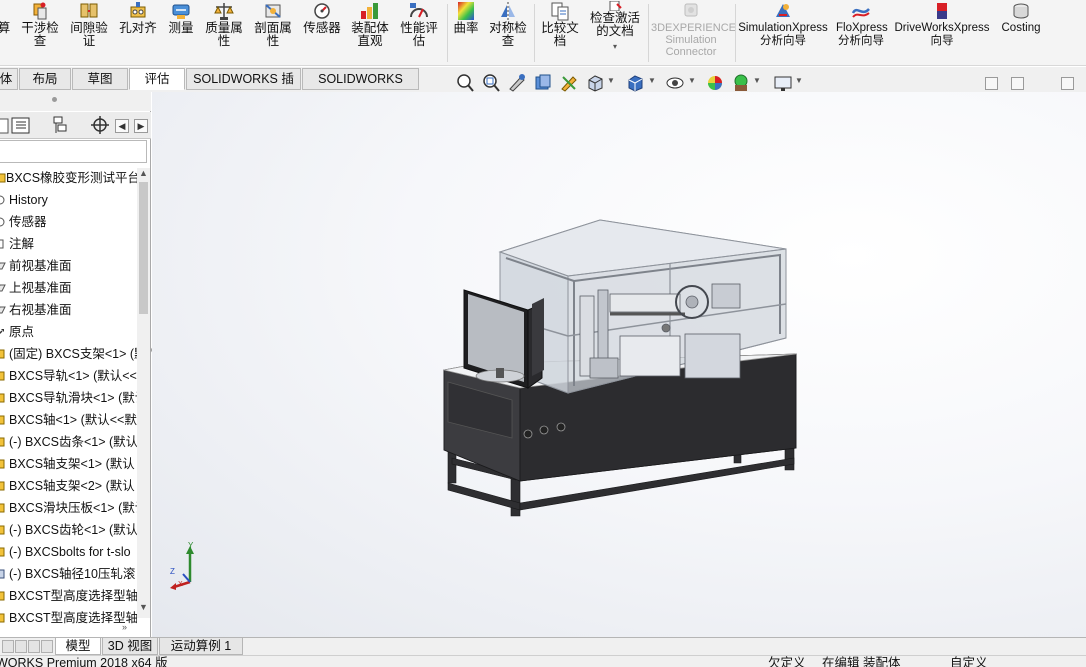 The width and height of the screenshot is (1086, 667). What do you see at coordinates (100, 79) in the screenshot?
I see `tab-sketch: 草图` at bounding box center [100, 79].